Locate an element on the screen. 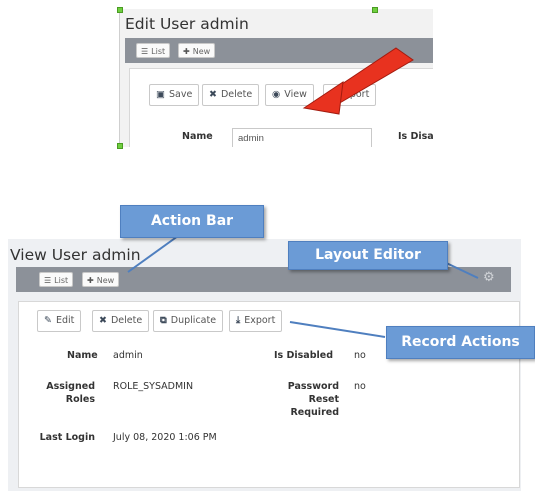  action-bar-callout: Action Bar is located at coordinates (192, 221).